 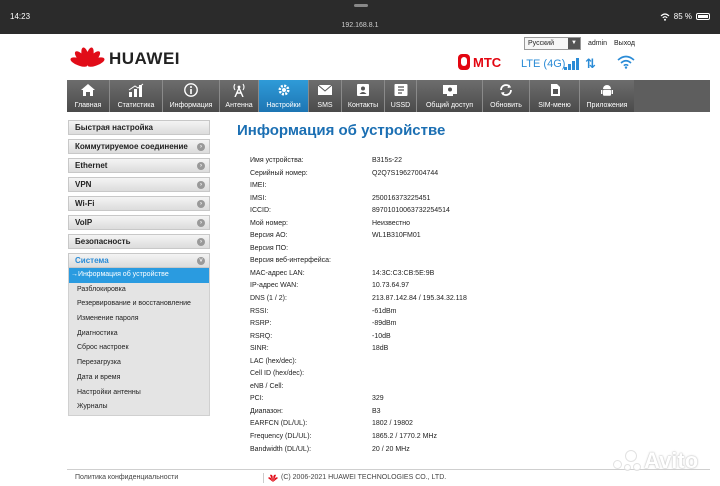 I want to click on submenu-device-info: →Информация об устройстве, so click(x=139, y=275).